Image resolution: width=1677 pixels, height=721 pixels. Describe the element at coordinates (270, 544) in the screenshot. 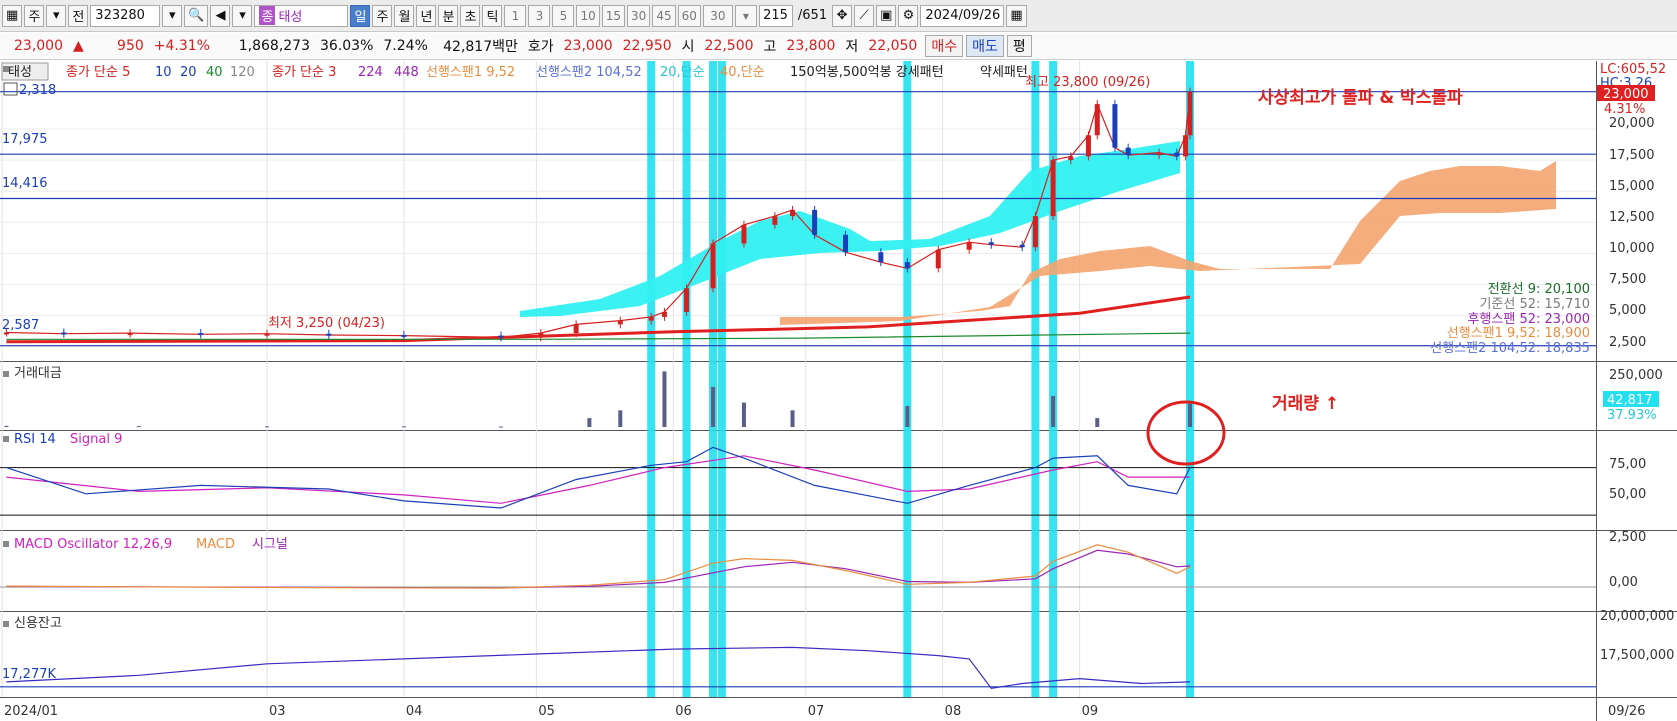

I see `macd-signal-label: 시그널` at that location.